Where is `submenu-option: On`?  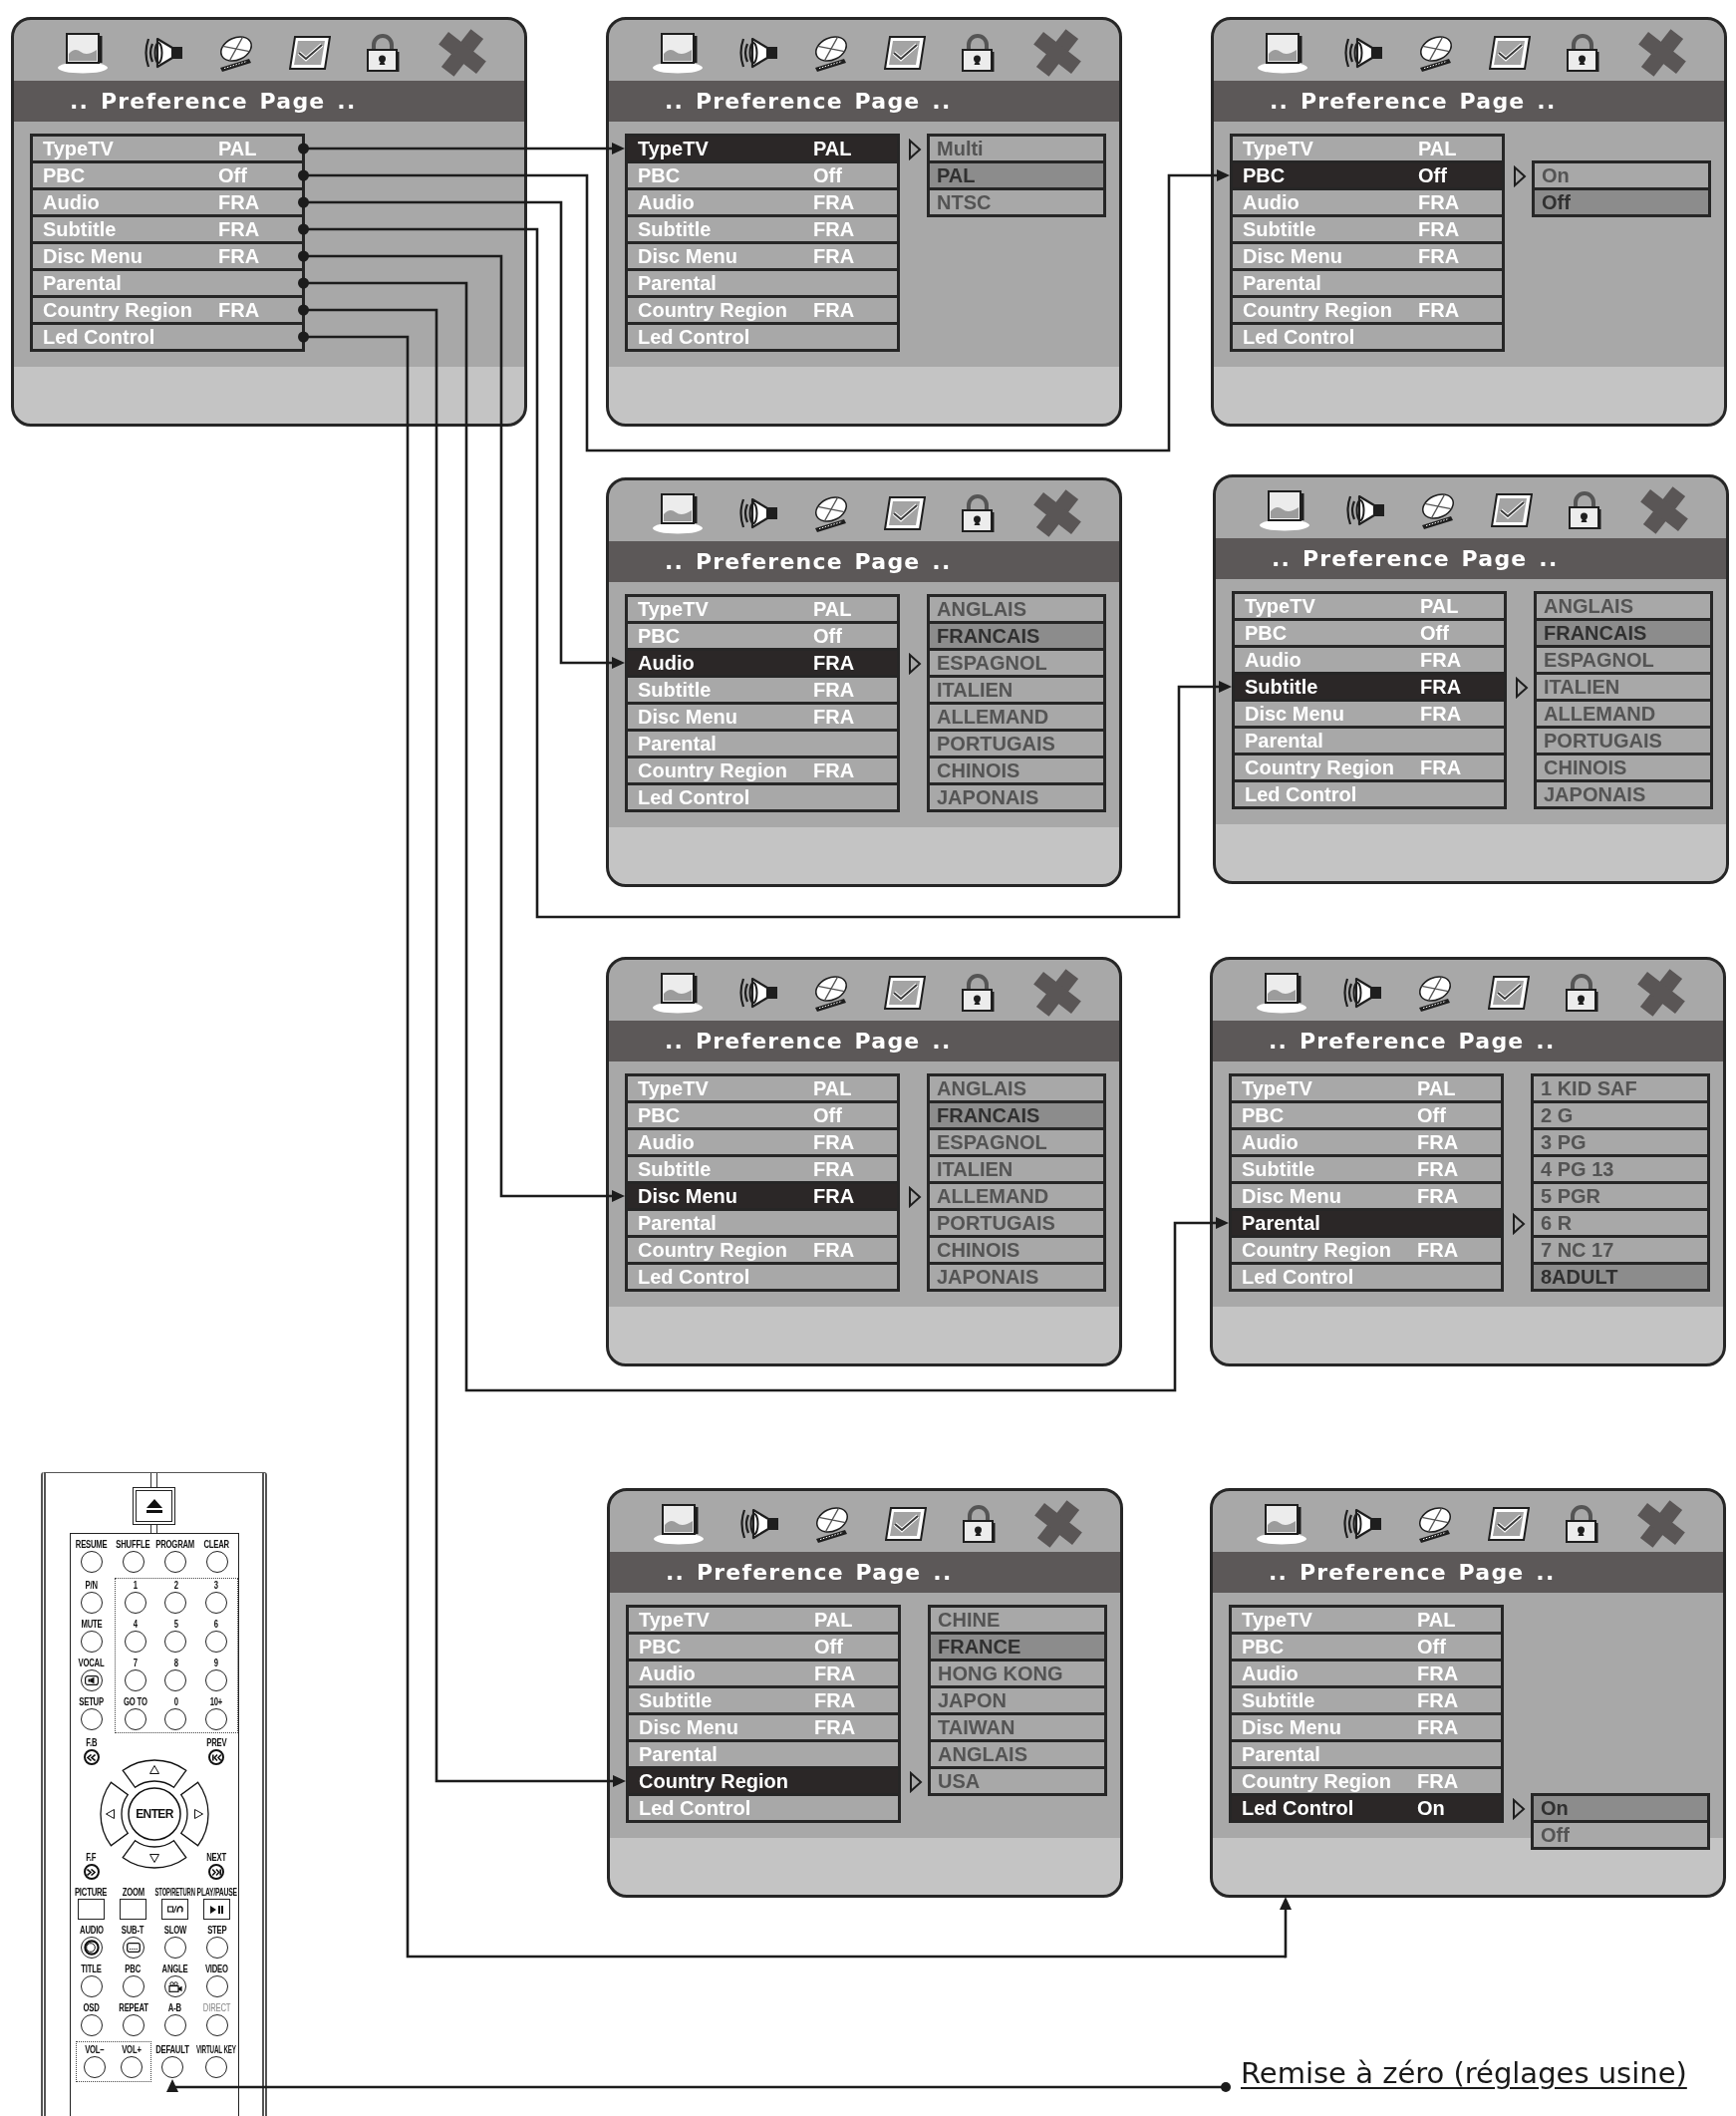
submenu-option: On is located at coordinates (1620, 1809).